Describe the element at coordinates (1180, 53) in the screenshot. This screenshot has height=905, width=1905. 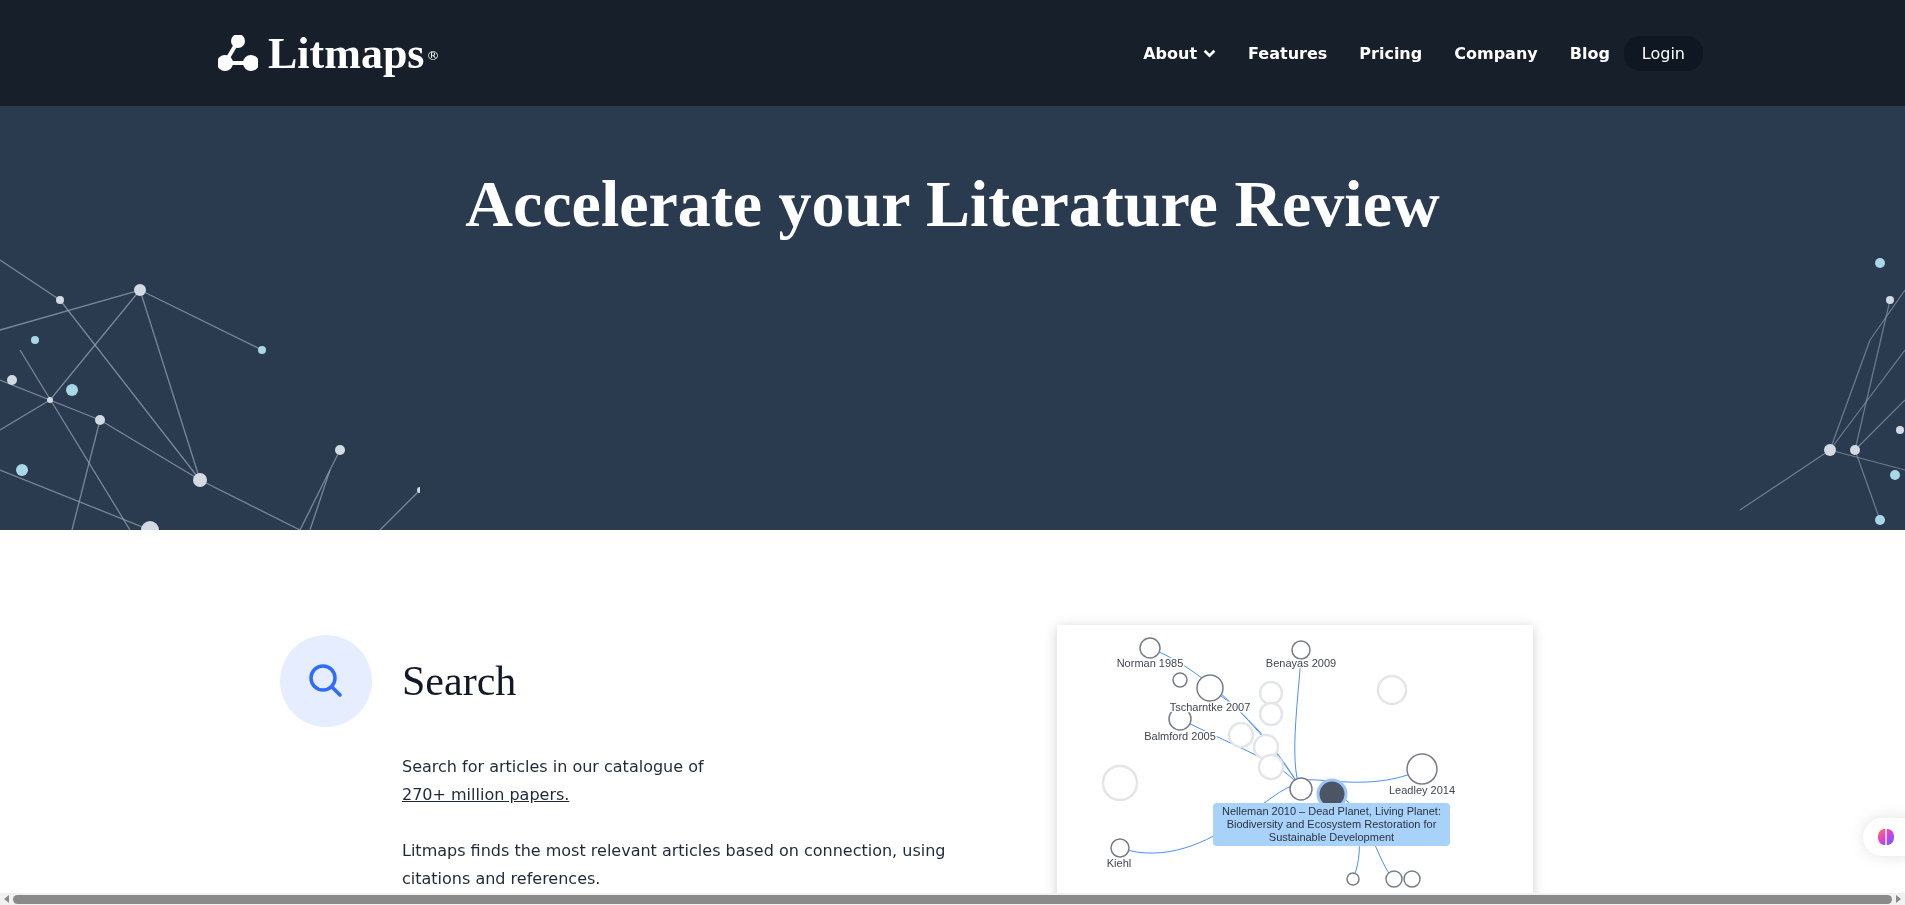
I see `nav-link: About` at that location.